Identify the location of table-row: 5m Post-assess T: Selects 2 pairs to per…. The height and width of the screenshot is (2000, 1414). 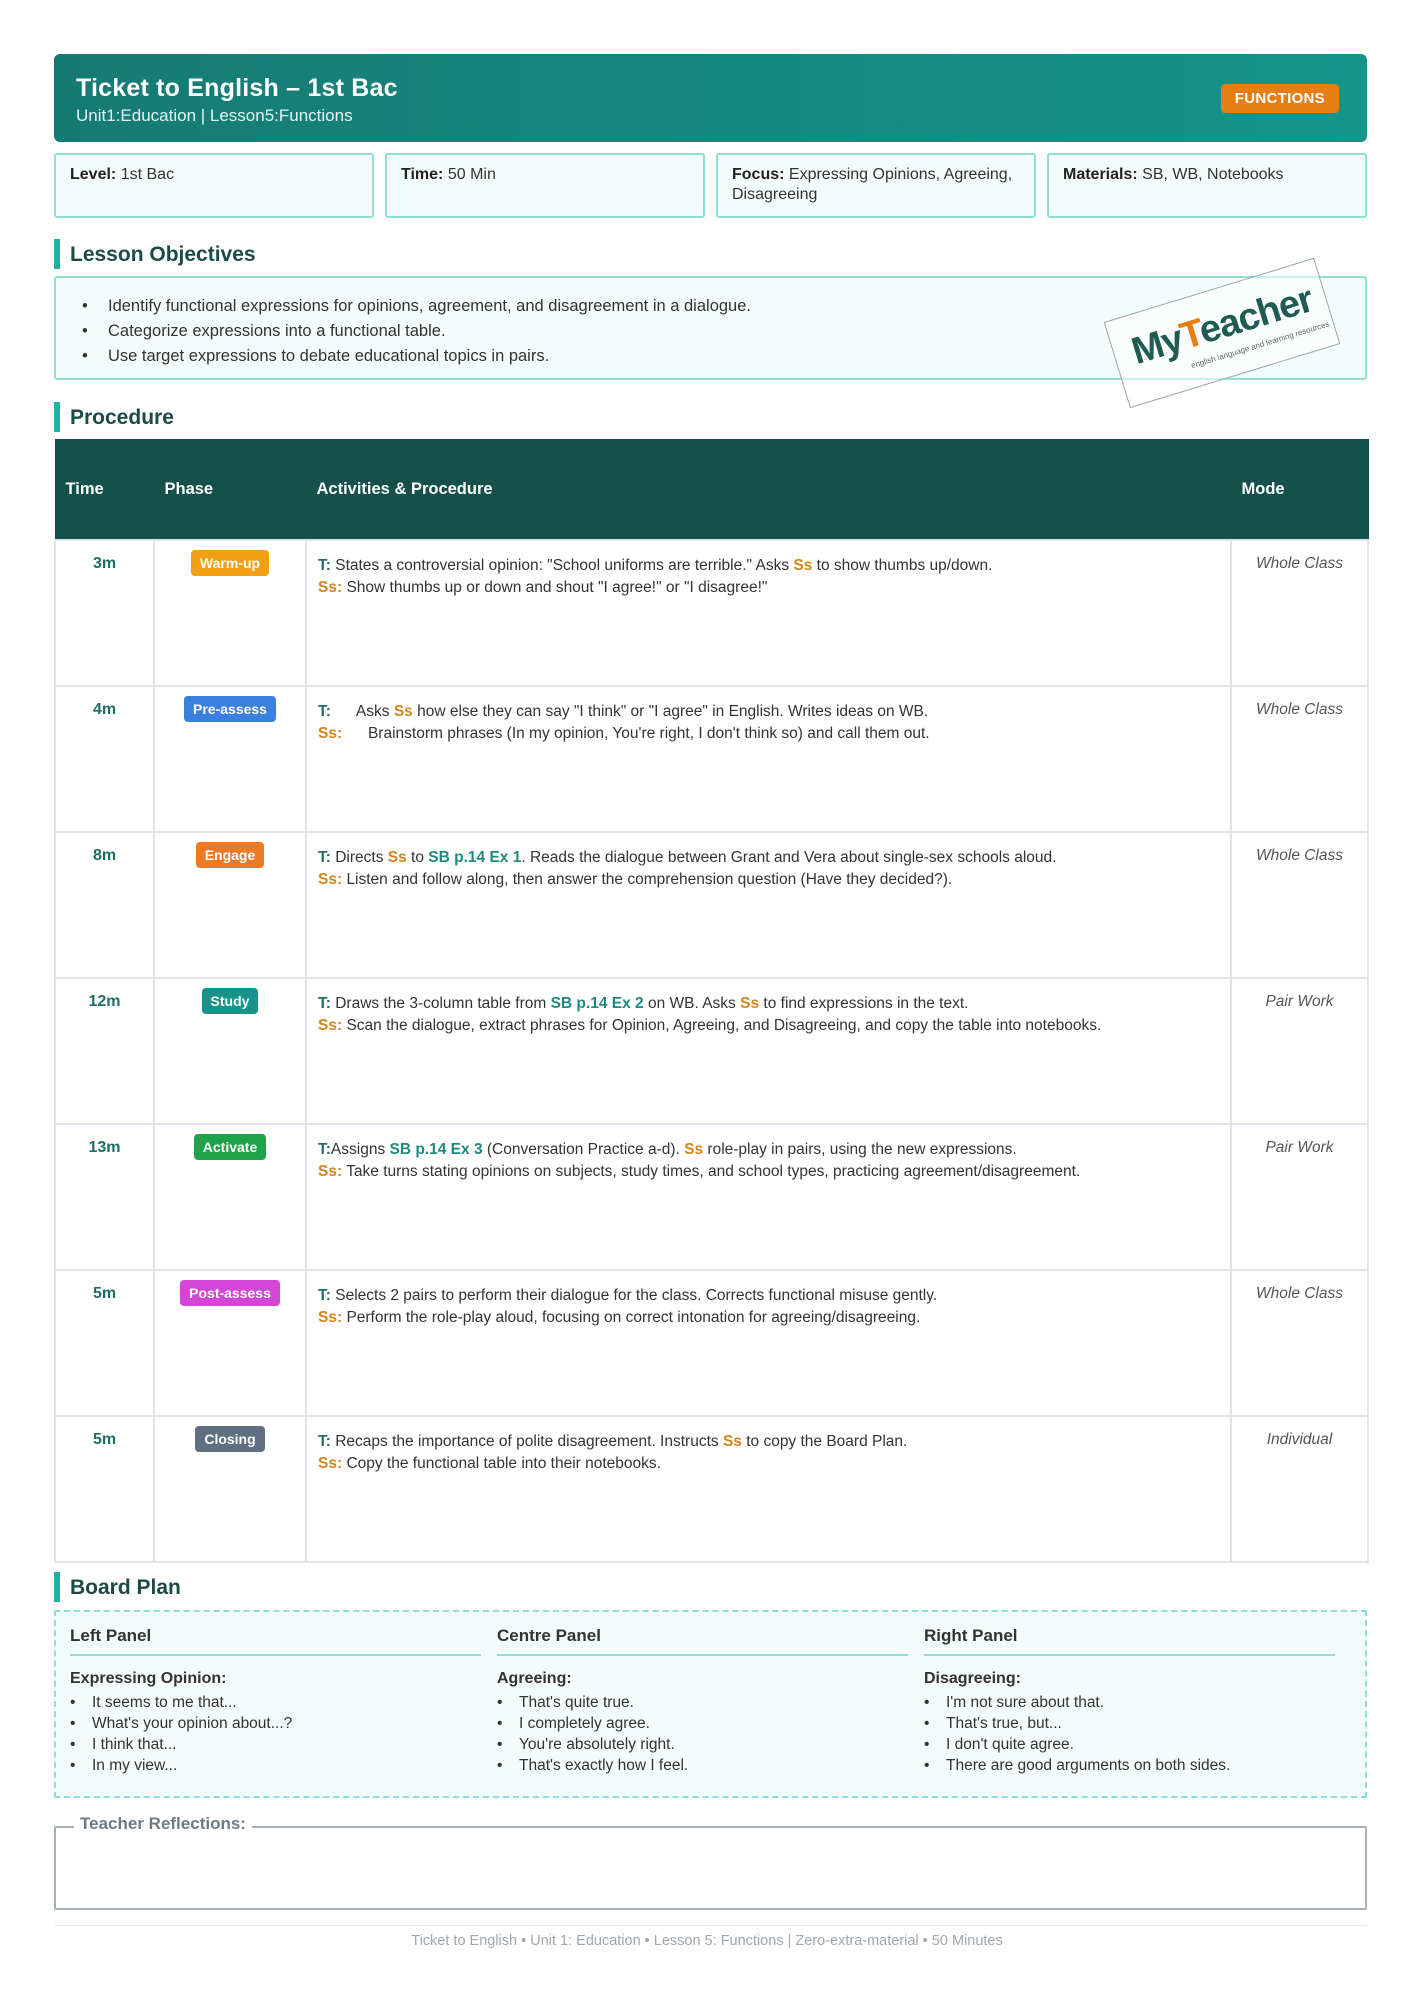
(711, 1342).